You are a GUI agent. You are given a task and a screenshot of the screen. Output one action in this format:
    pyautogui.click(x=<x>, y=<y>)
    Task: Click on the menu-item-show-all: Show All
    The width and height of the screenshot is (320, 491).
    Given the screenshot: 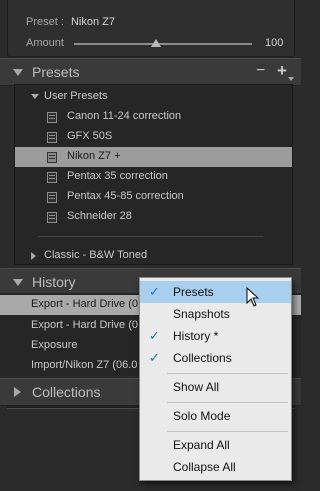 What is the action you would take?
    pyautogui.click(x=215, y=387)
    